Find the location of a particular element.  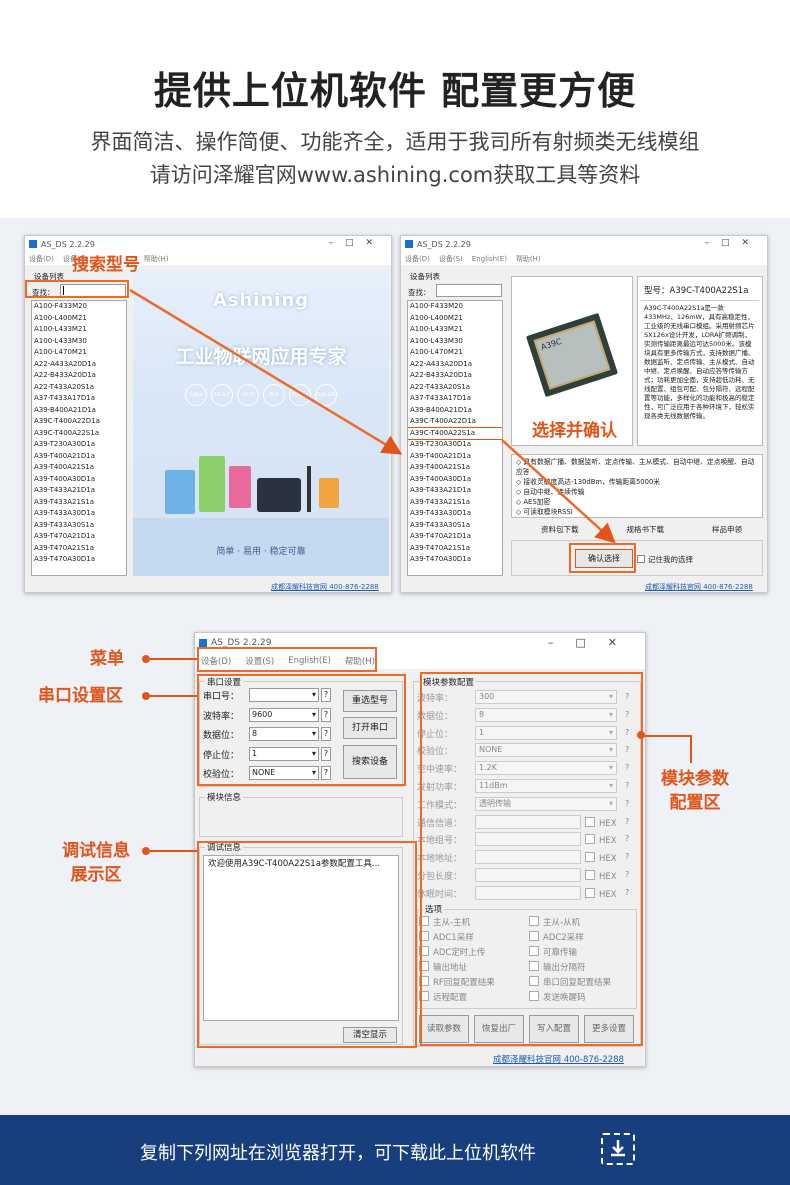

highlight-serial is located at coordinates (301, 730).